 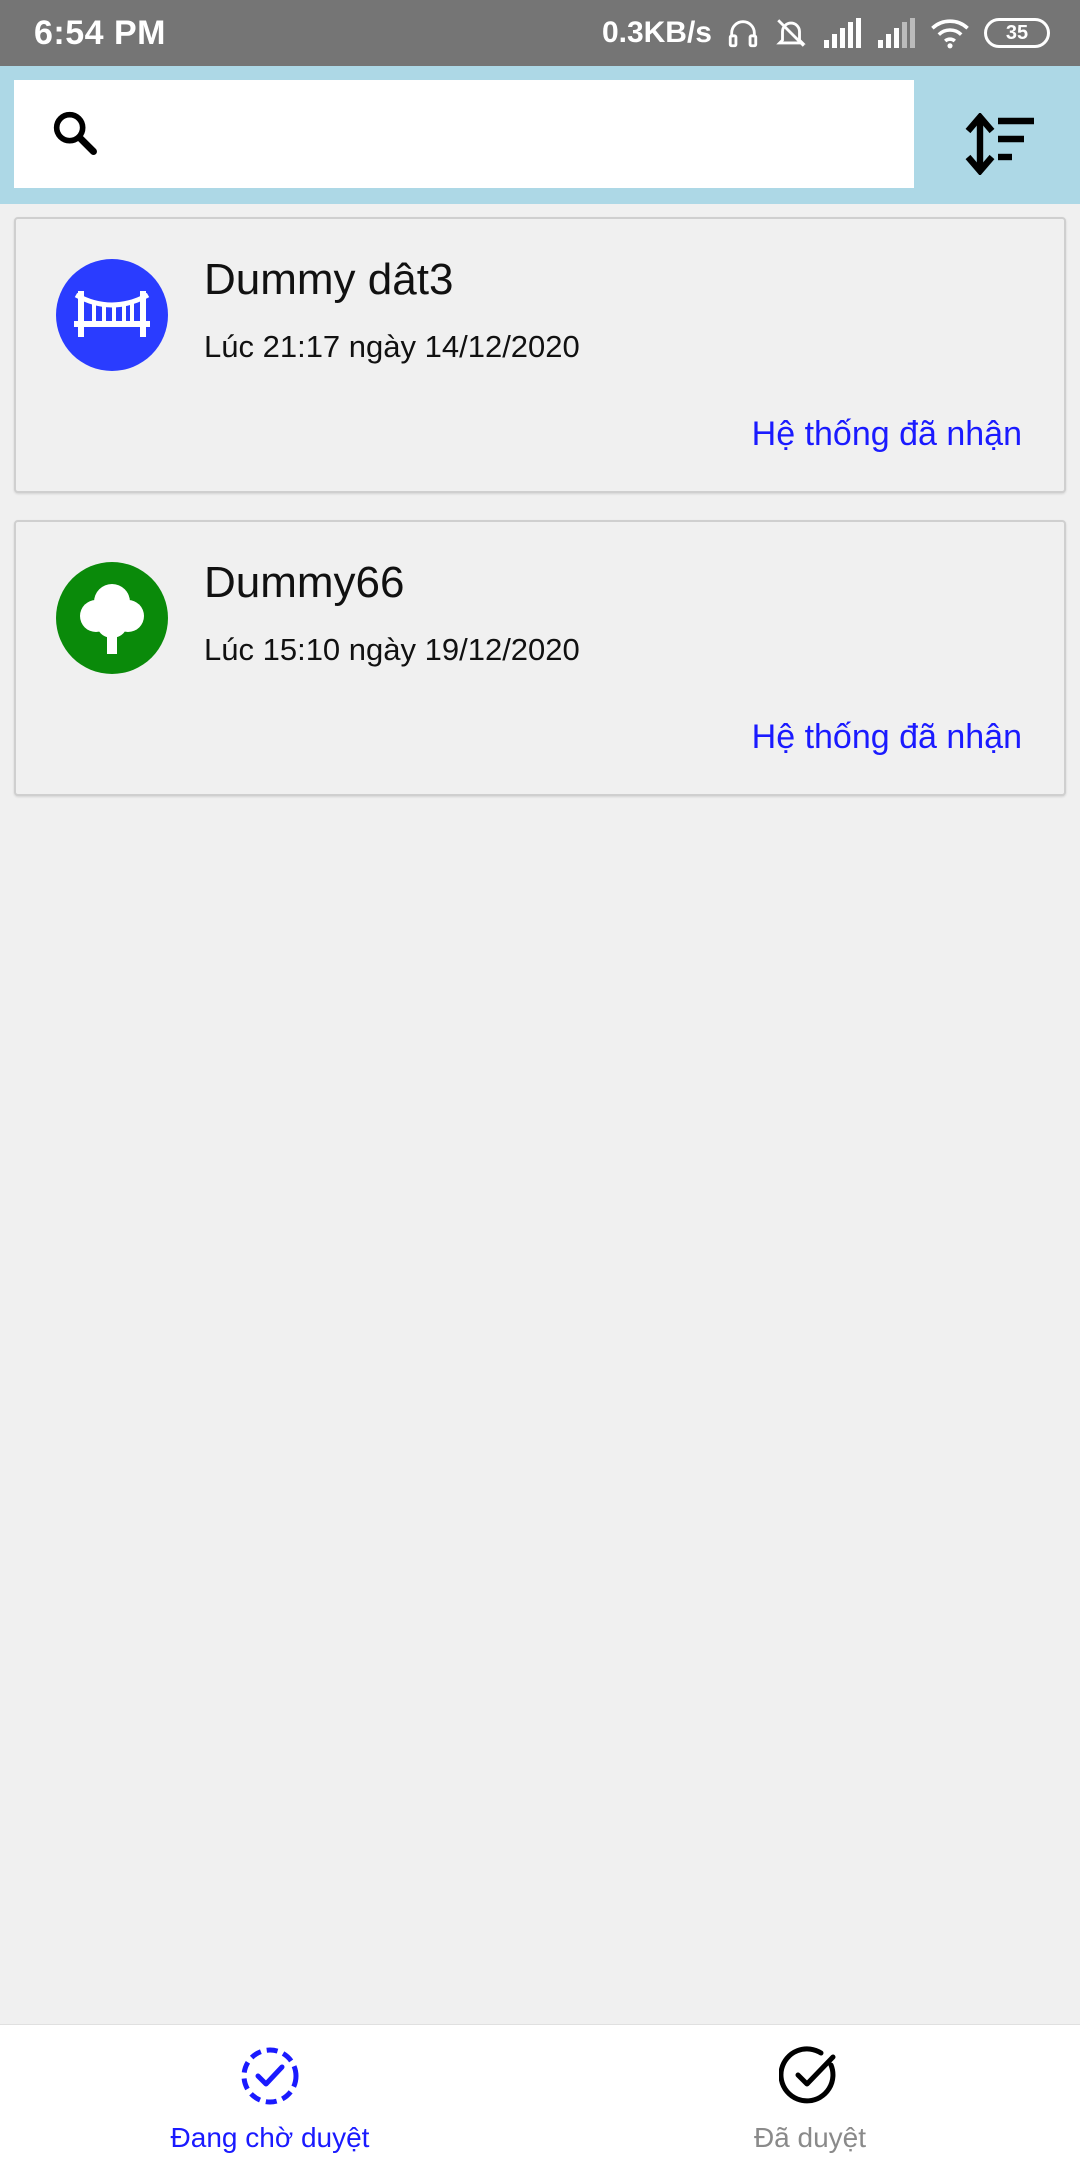 What do you see at coordinates (810, 2137) in the screenshot?
I see `tab-approved-label: Đã duyệt` at bounding box center [810, 2137].